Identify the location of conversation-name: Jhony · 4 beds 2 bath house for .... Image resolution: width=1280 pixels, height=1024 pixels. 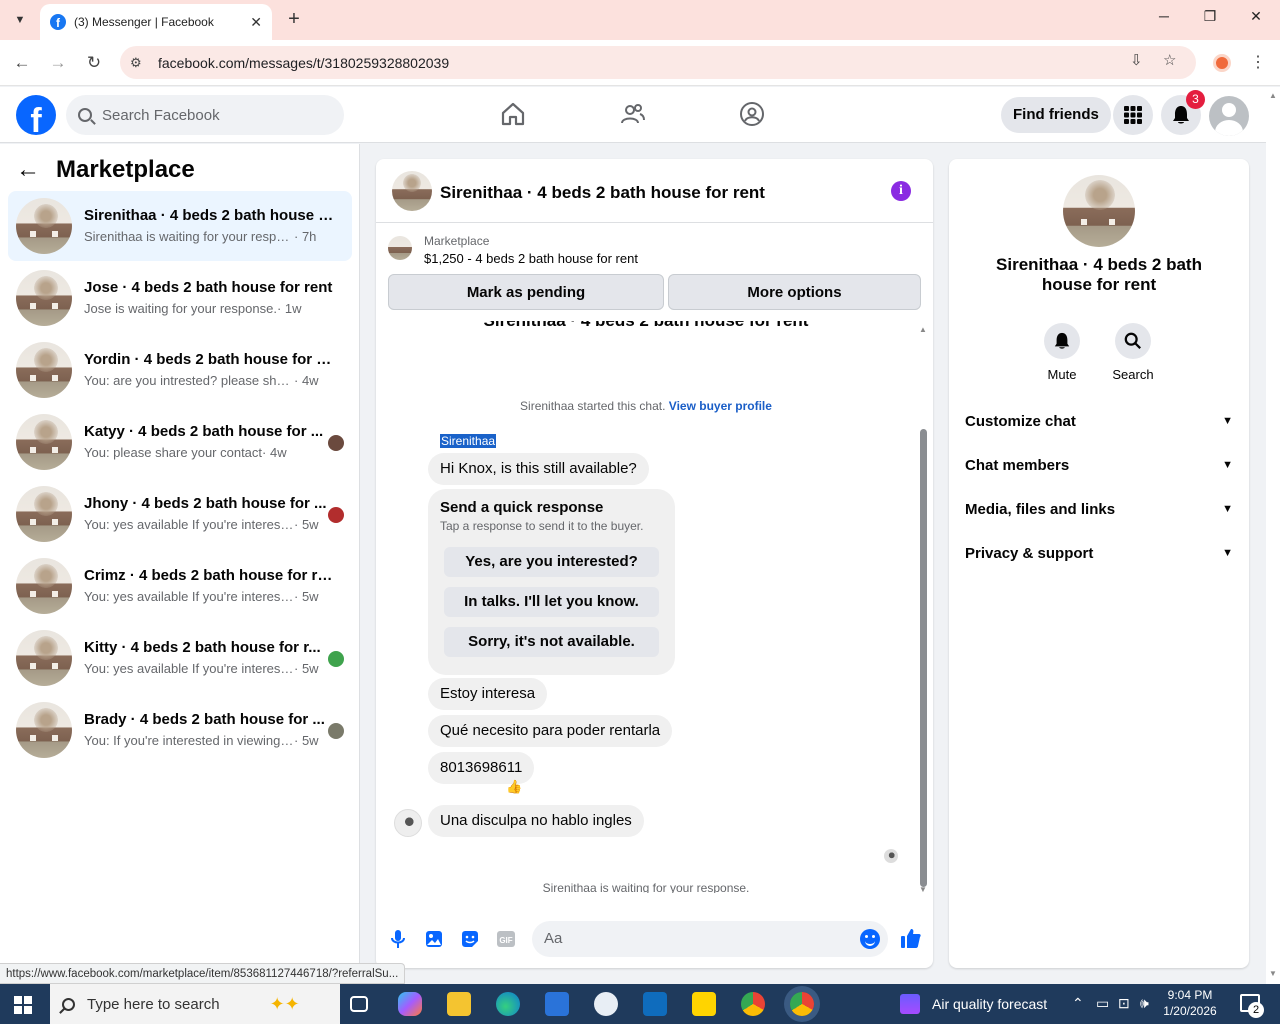
(205, 503).